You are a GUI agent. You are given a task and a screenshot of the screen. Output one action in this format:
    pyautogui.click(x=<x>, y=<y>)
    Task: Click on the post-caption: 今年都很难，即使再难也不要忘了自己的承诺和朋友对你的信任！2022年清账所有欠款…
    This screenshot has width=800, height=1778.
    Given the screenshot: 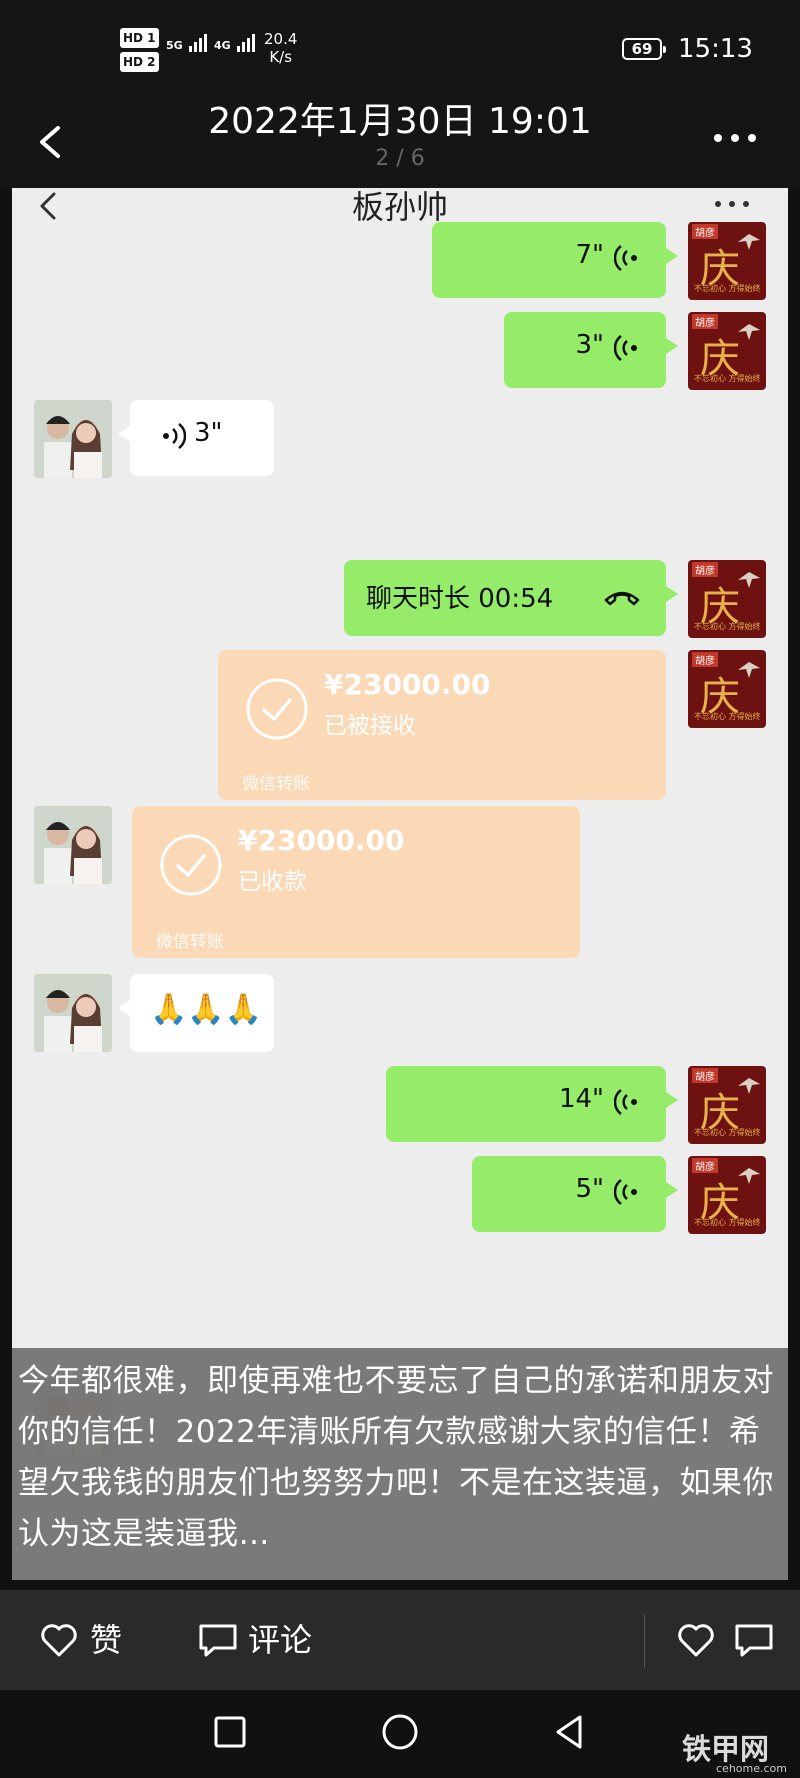 What is the action you would take?
    pyautogui.click(x=400, y=1464)
    